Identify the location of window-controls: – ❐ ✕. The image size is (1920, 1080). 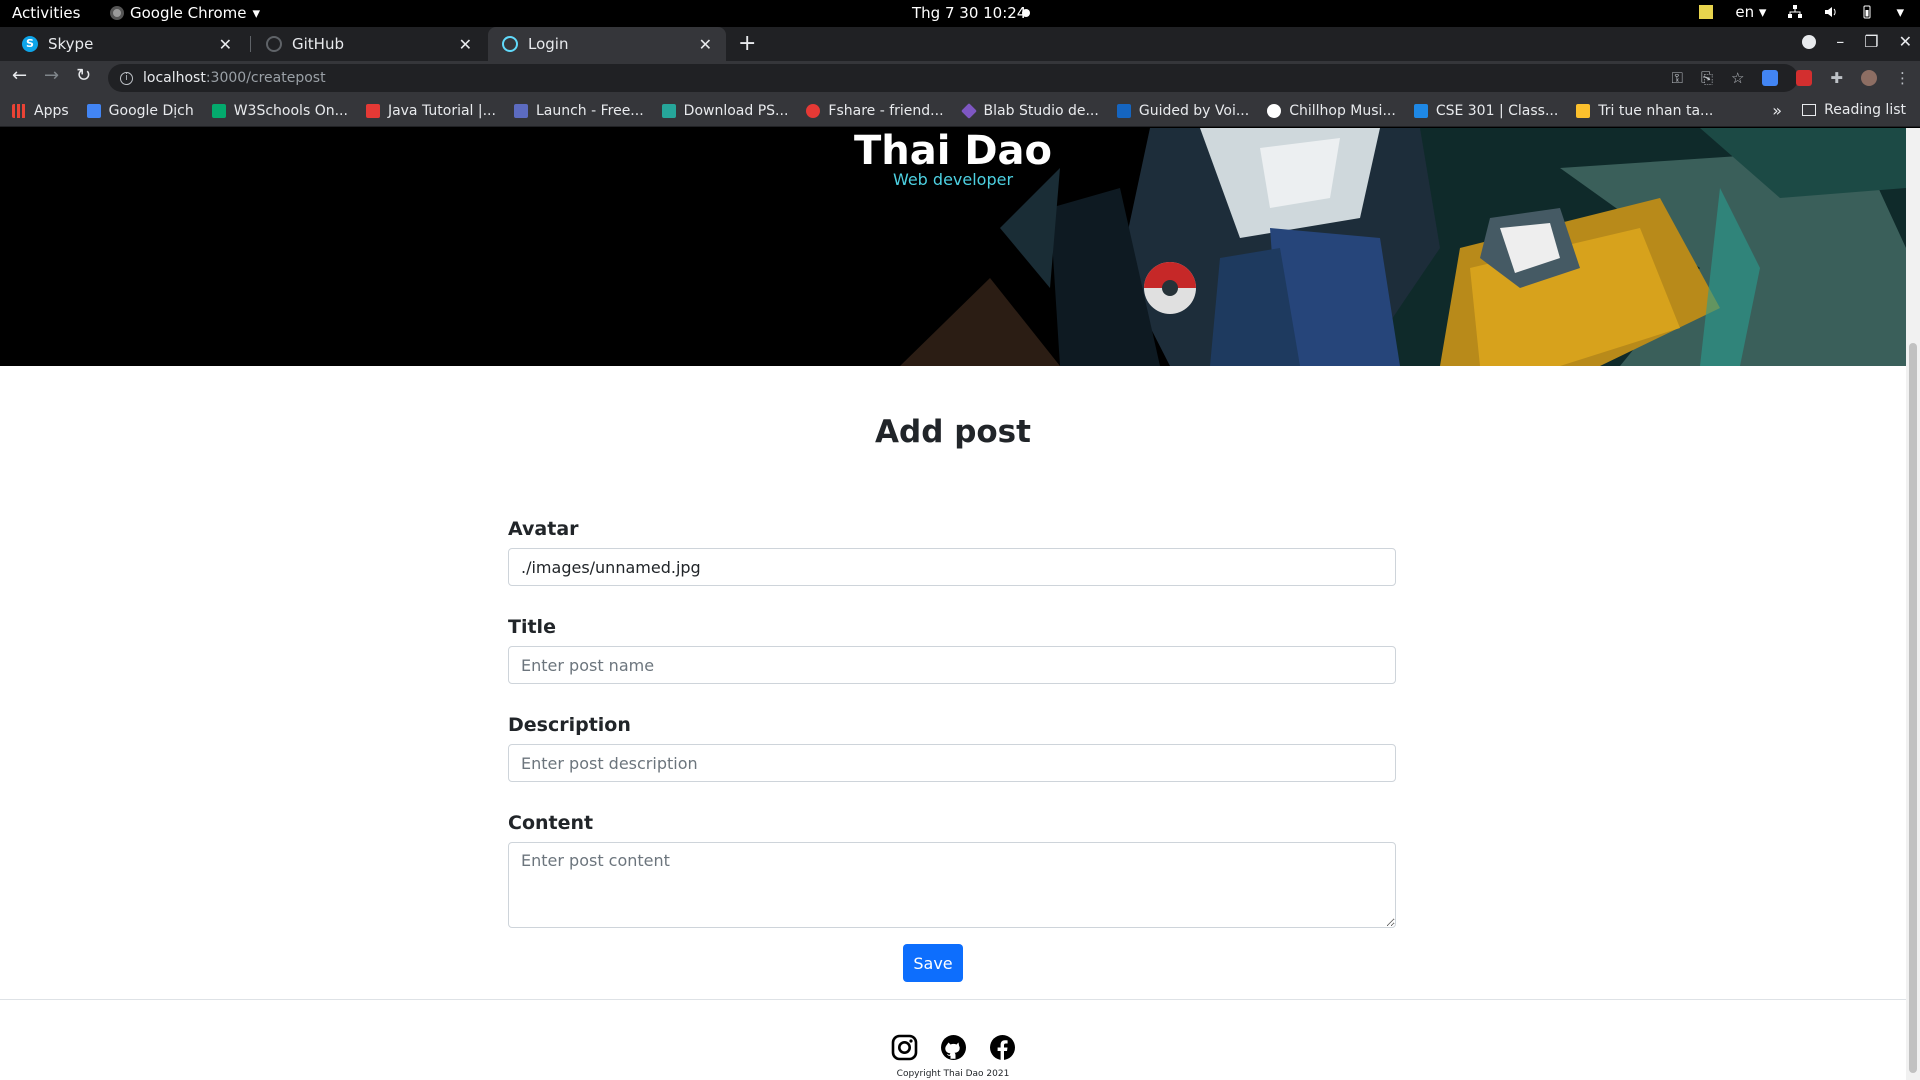
(1857, 41).